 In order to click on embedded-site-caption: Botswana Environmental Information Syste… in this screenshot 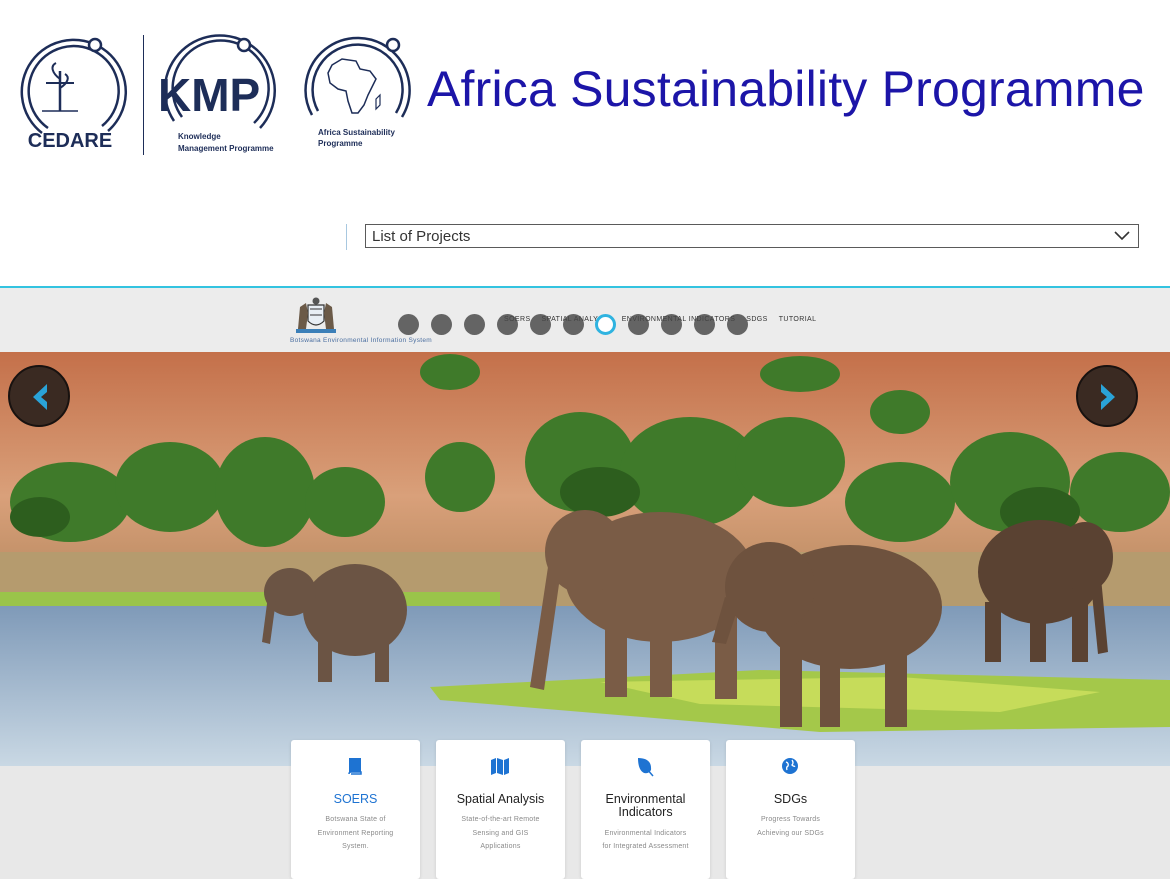, I will do `click(361, 340)`.